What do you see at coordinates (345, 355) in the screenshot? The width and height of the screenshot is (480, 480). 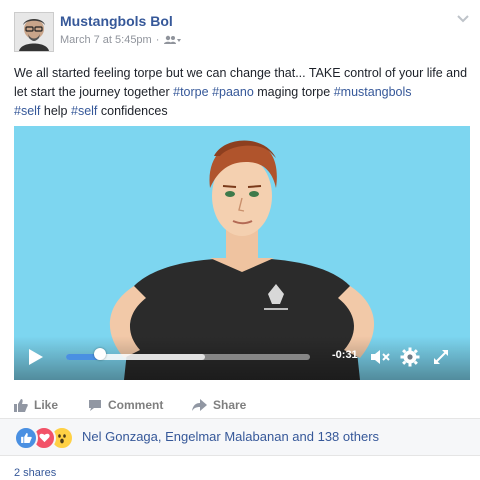 I see `video-time-remaining: -0:31` at bounding box center [345, 355].